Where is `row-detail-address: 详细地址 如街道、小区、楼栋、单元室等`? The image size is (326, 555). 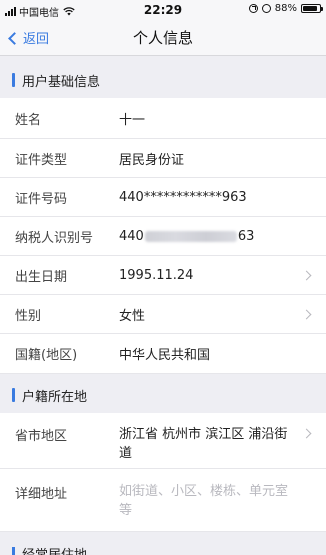
row-detail-address: 详细地址 如街道、小区、楼栋、单元室等 is located at coordinates (163, 500).